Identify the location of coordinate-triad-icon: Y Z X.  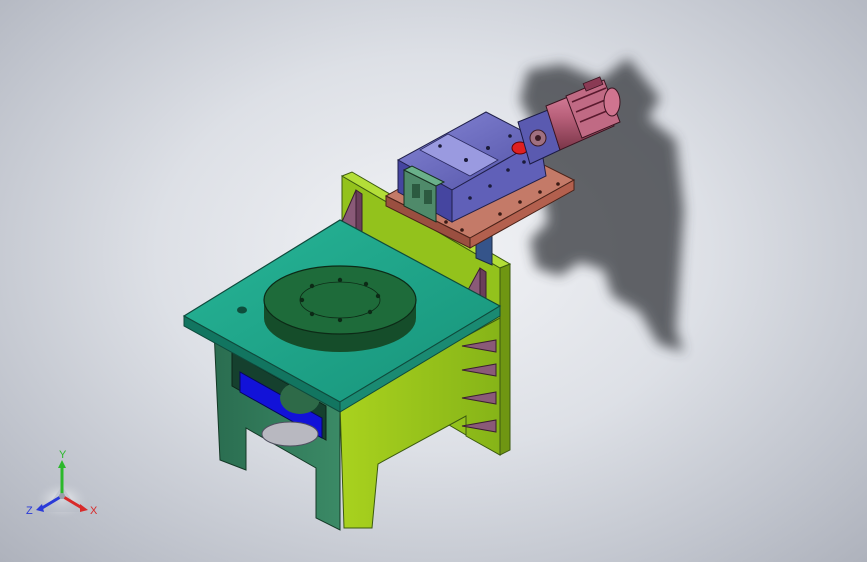
(62, 483).